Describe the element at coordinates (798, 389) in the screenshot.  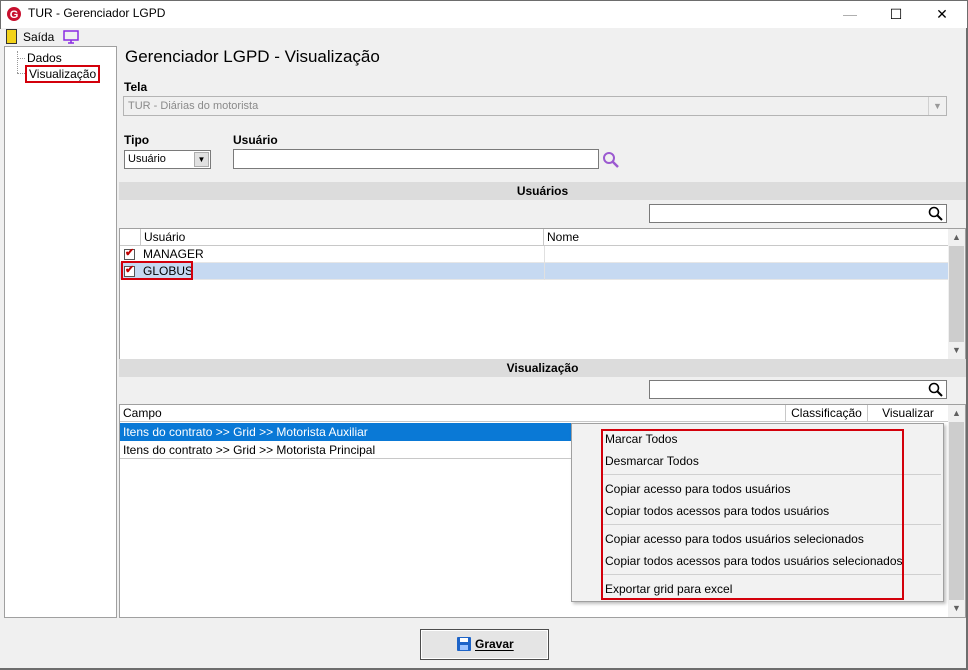
I see `visualizacao-filter-input` at that location.